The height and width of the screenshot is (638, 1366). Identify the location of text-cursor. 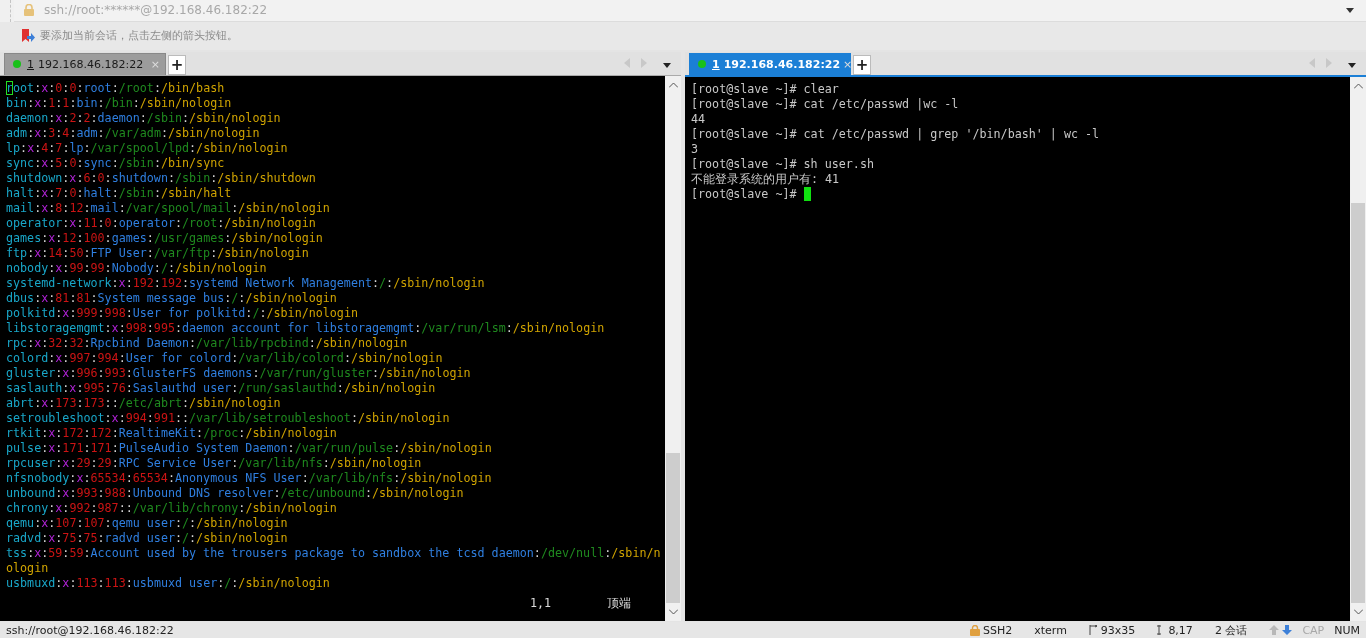
(807, 194).